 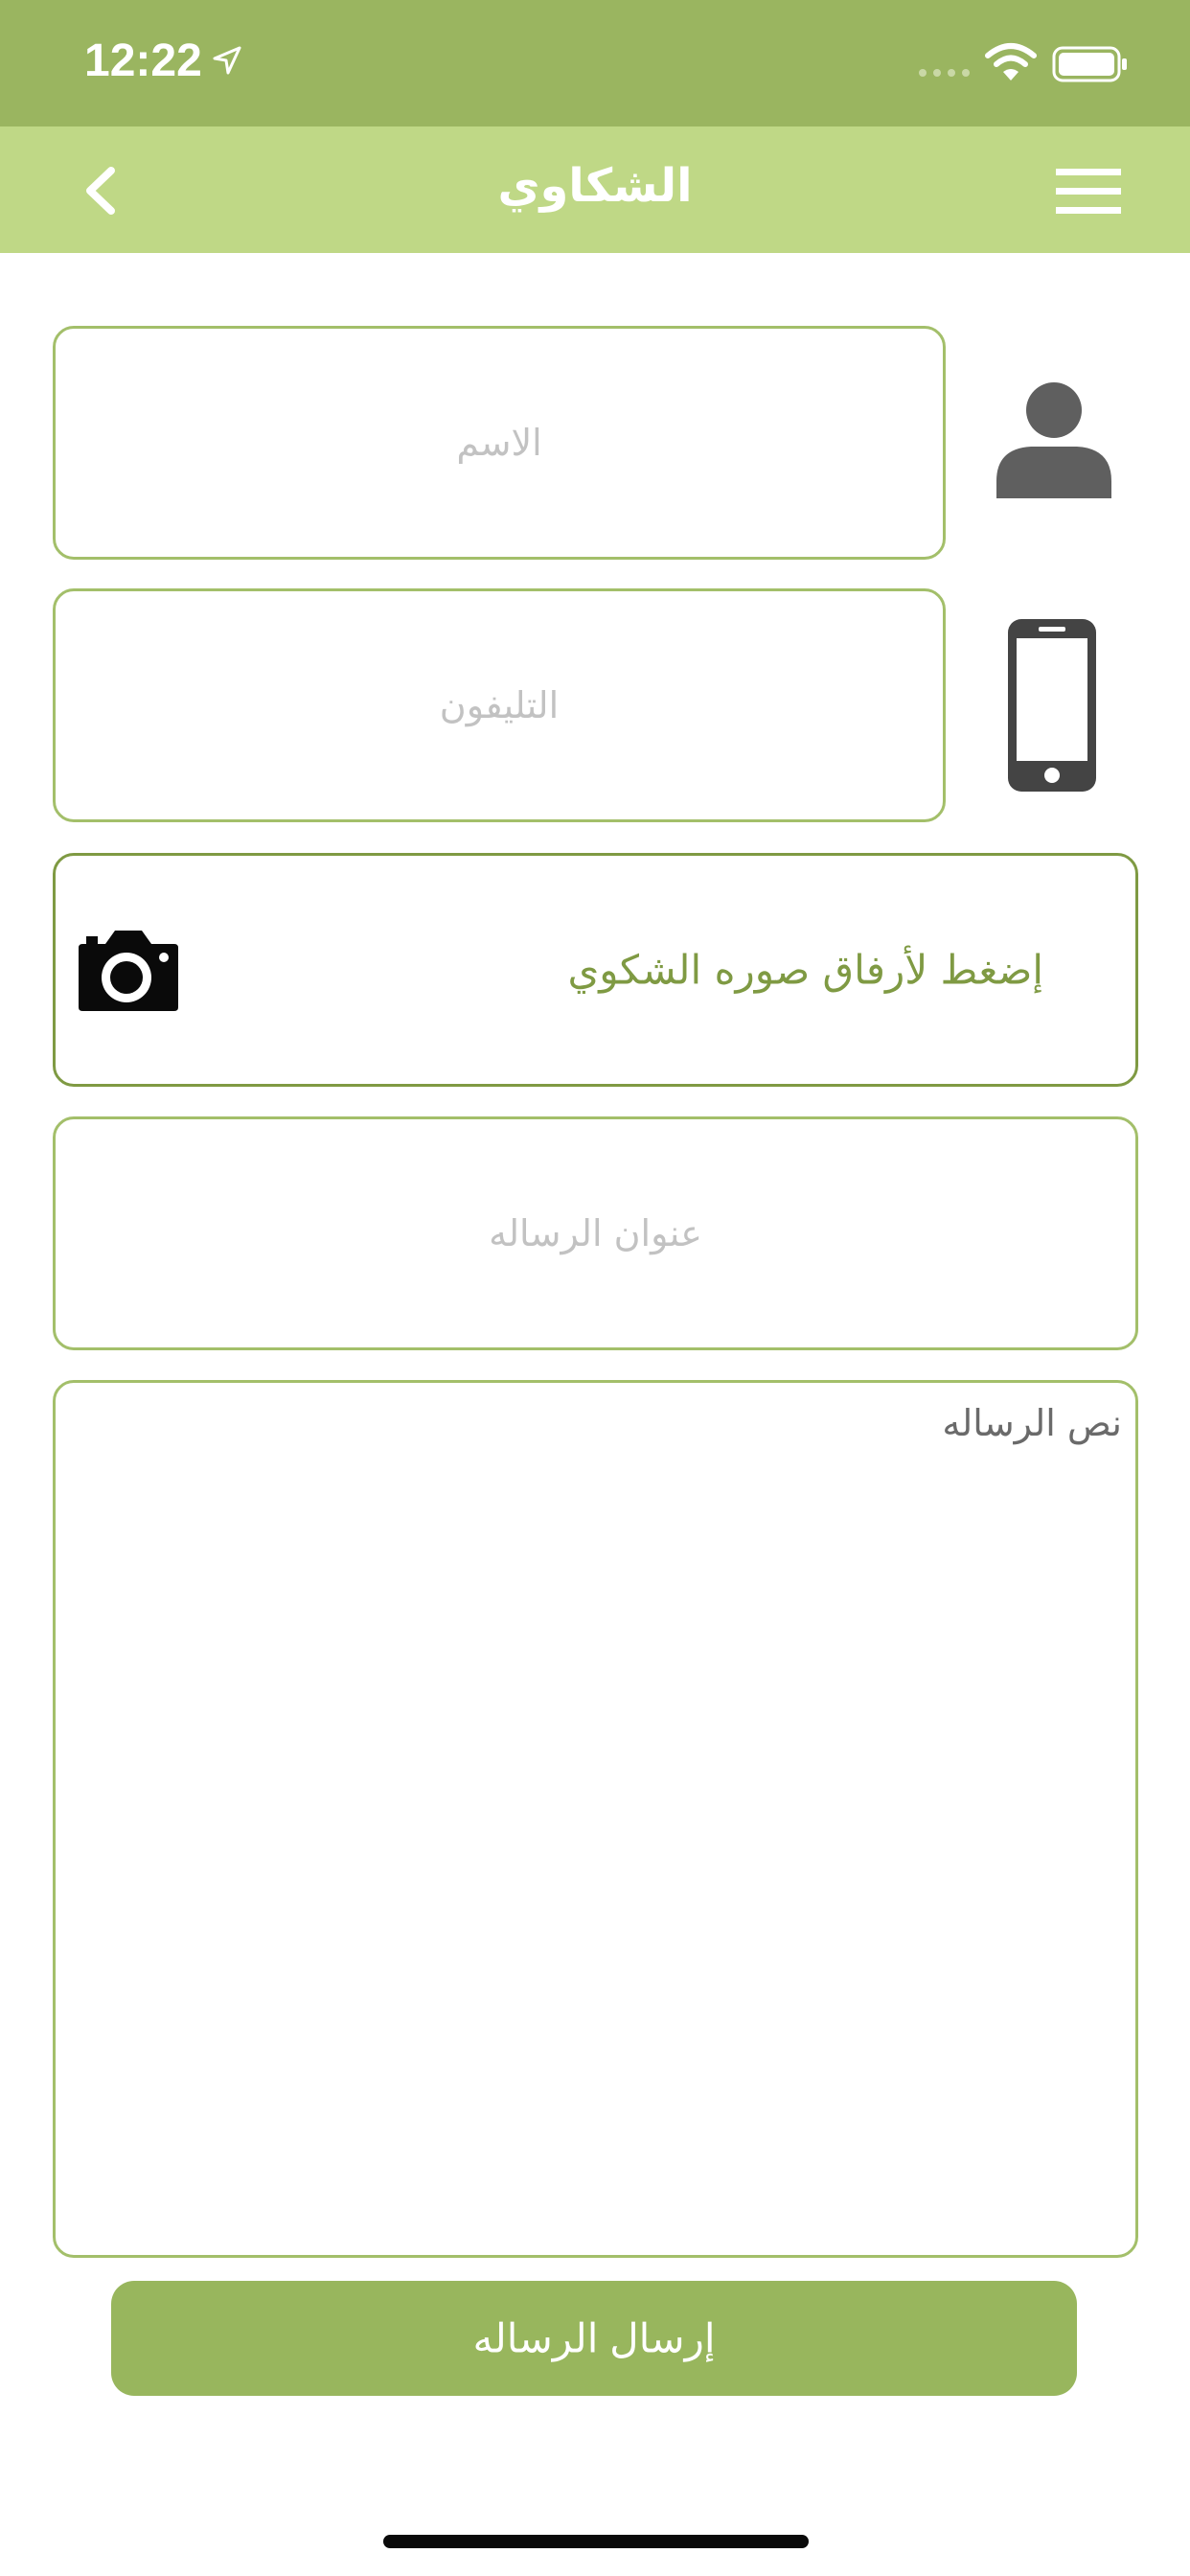 I want to click on subject-placeholder: عنوان الرساله, so click(x=595, y=1233).